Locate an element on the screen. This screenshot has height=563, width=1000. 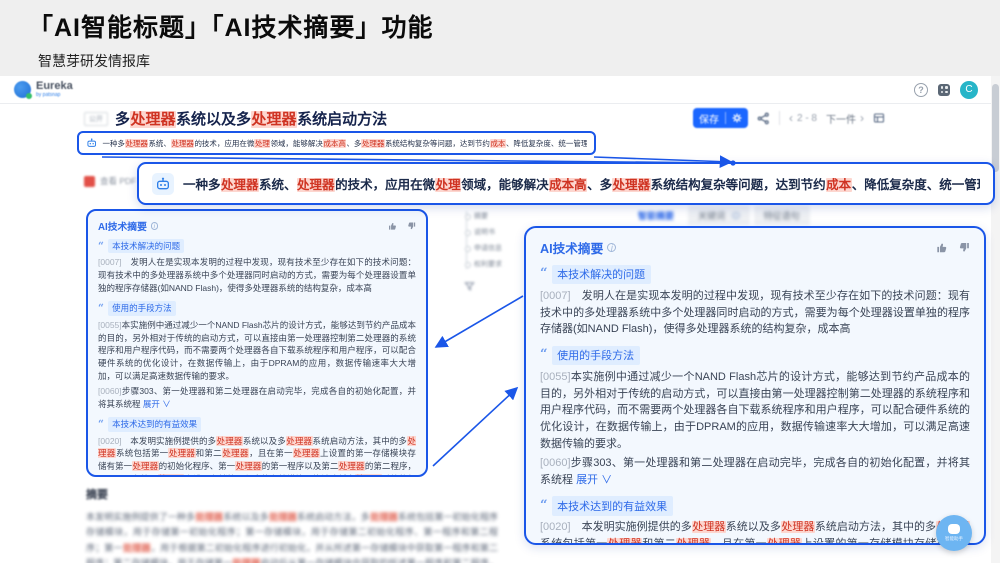
view-pdf-label: 查看 PDF is located at coordinates (118, 181).